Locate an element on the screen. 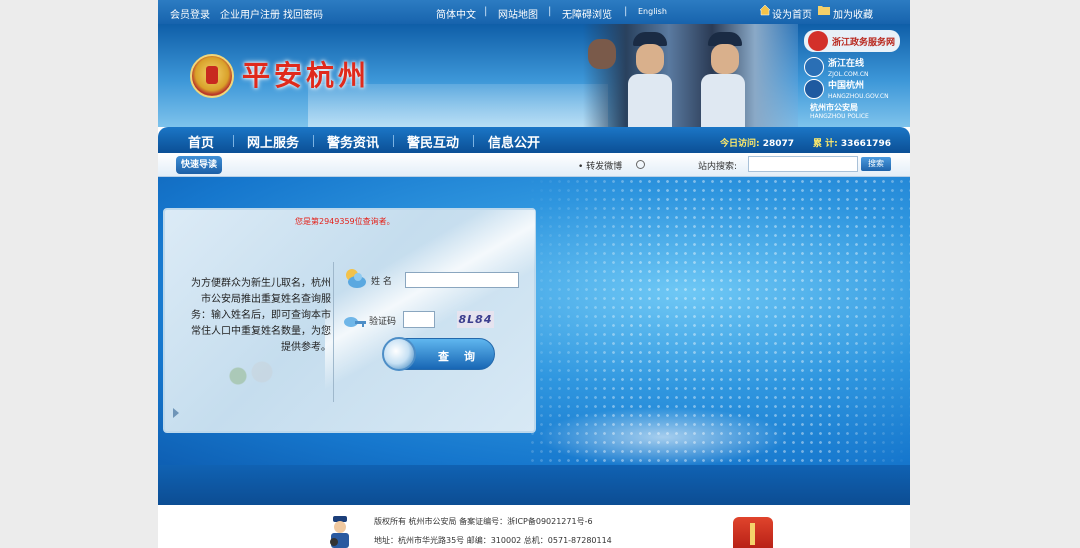 This screenshot has height=548, width=1080. nav-home: 首页 is located at coordinates (201, 141).